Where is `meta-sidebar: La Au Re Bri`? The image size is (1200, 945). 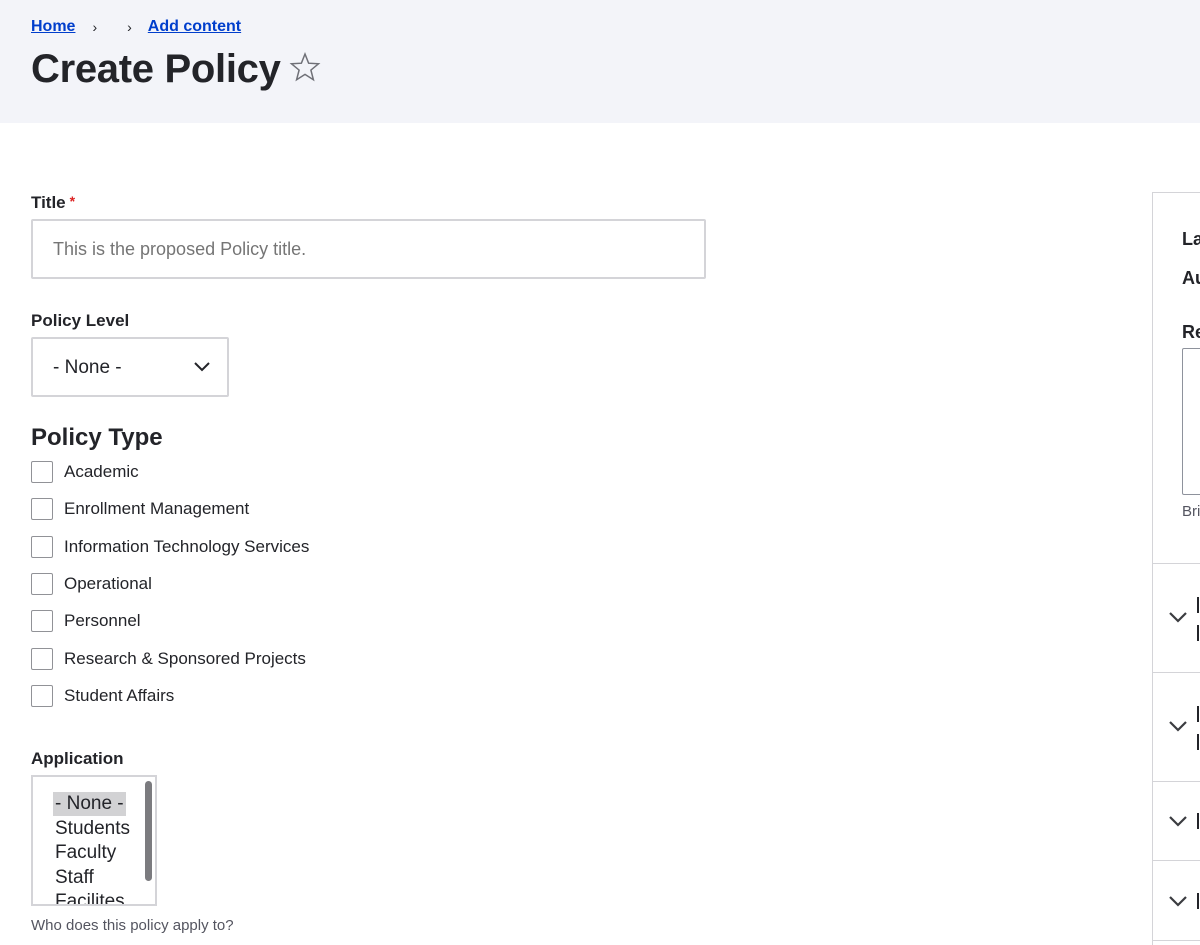 meta-sidebar: La Au Re Bri is located at coordinates (1176, 568).